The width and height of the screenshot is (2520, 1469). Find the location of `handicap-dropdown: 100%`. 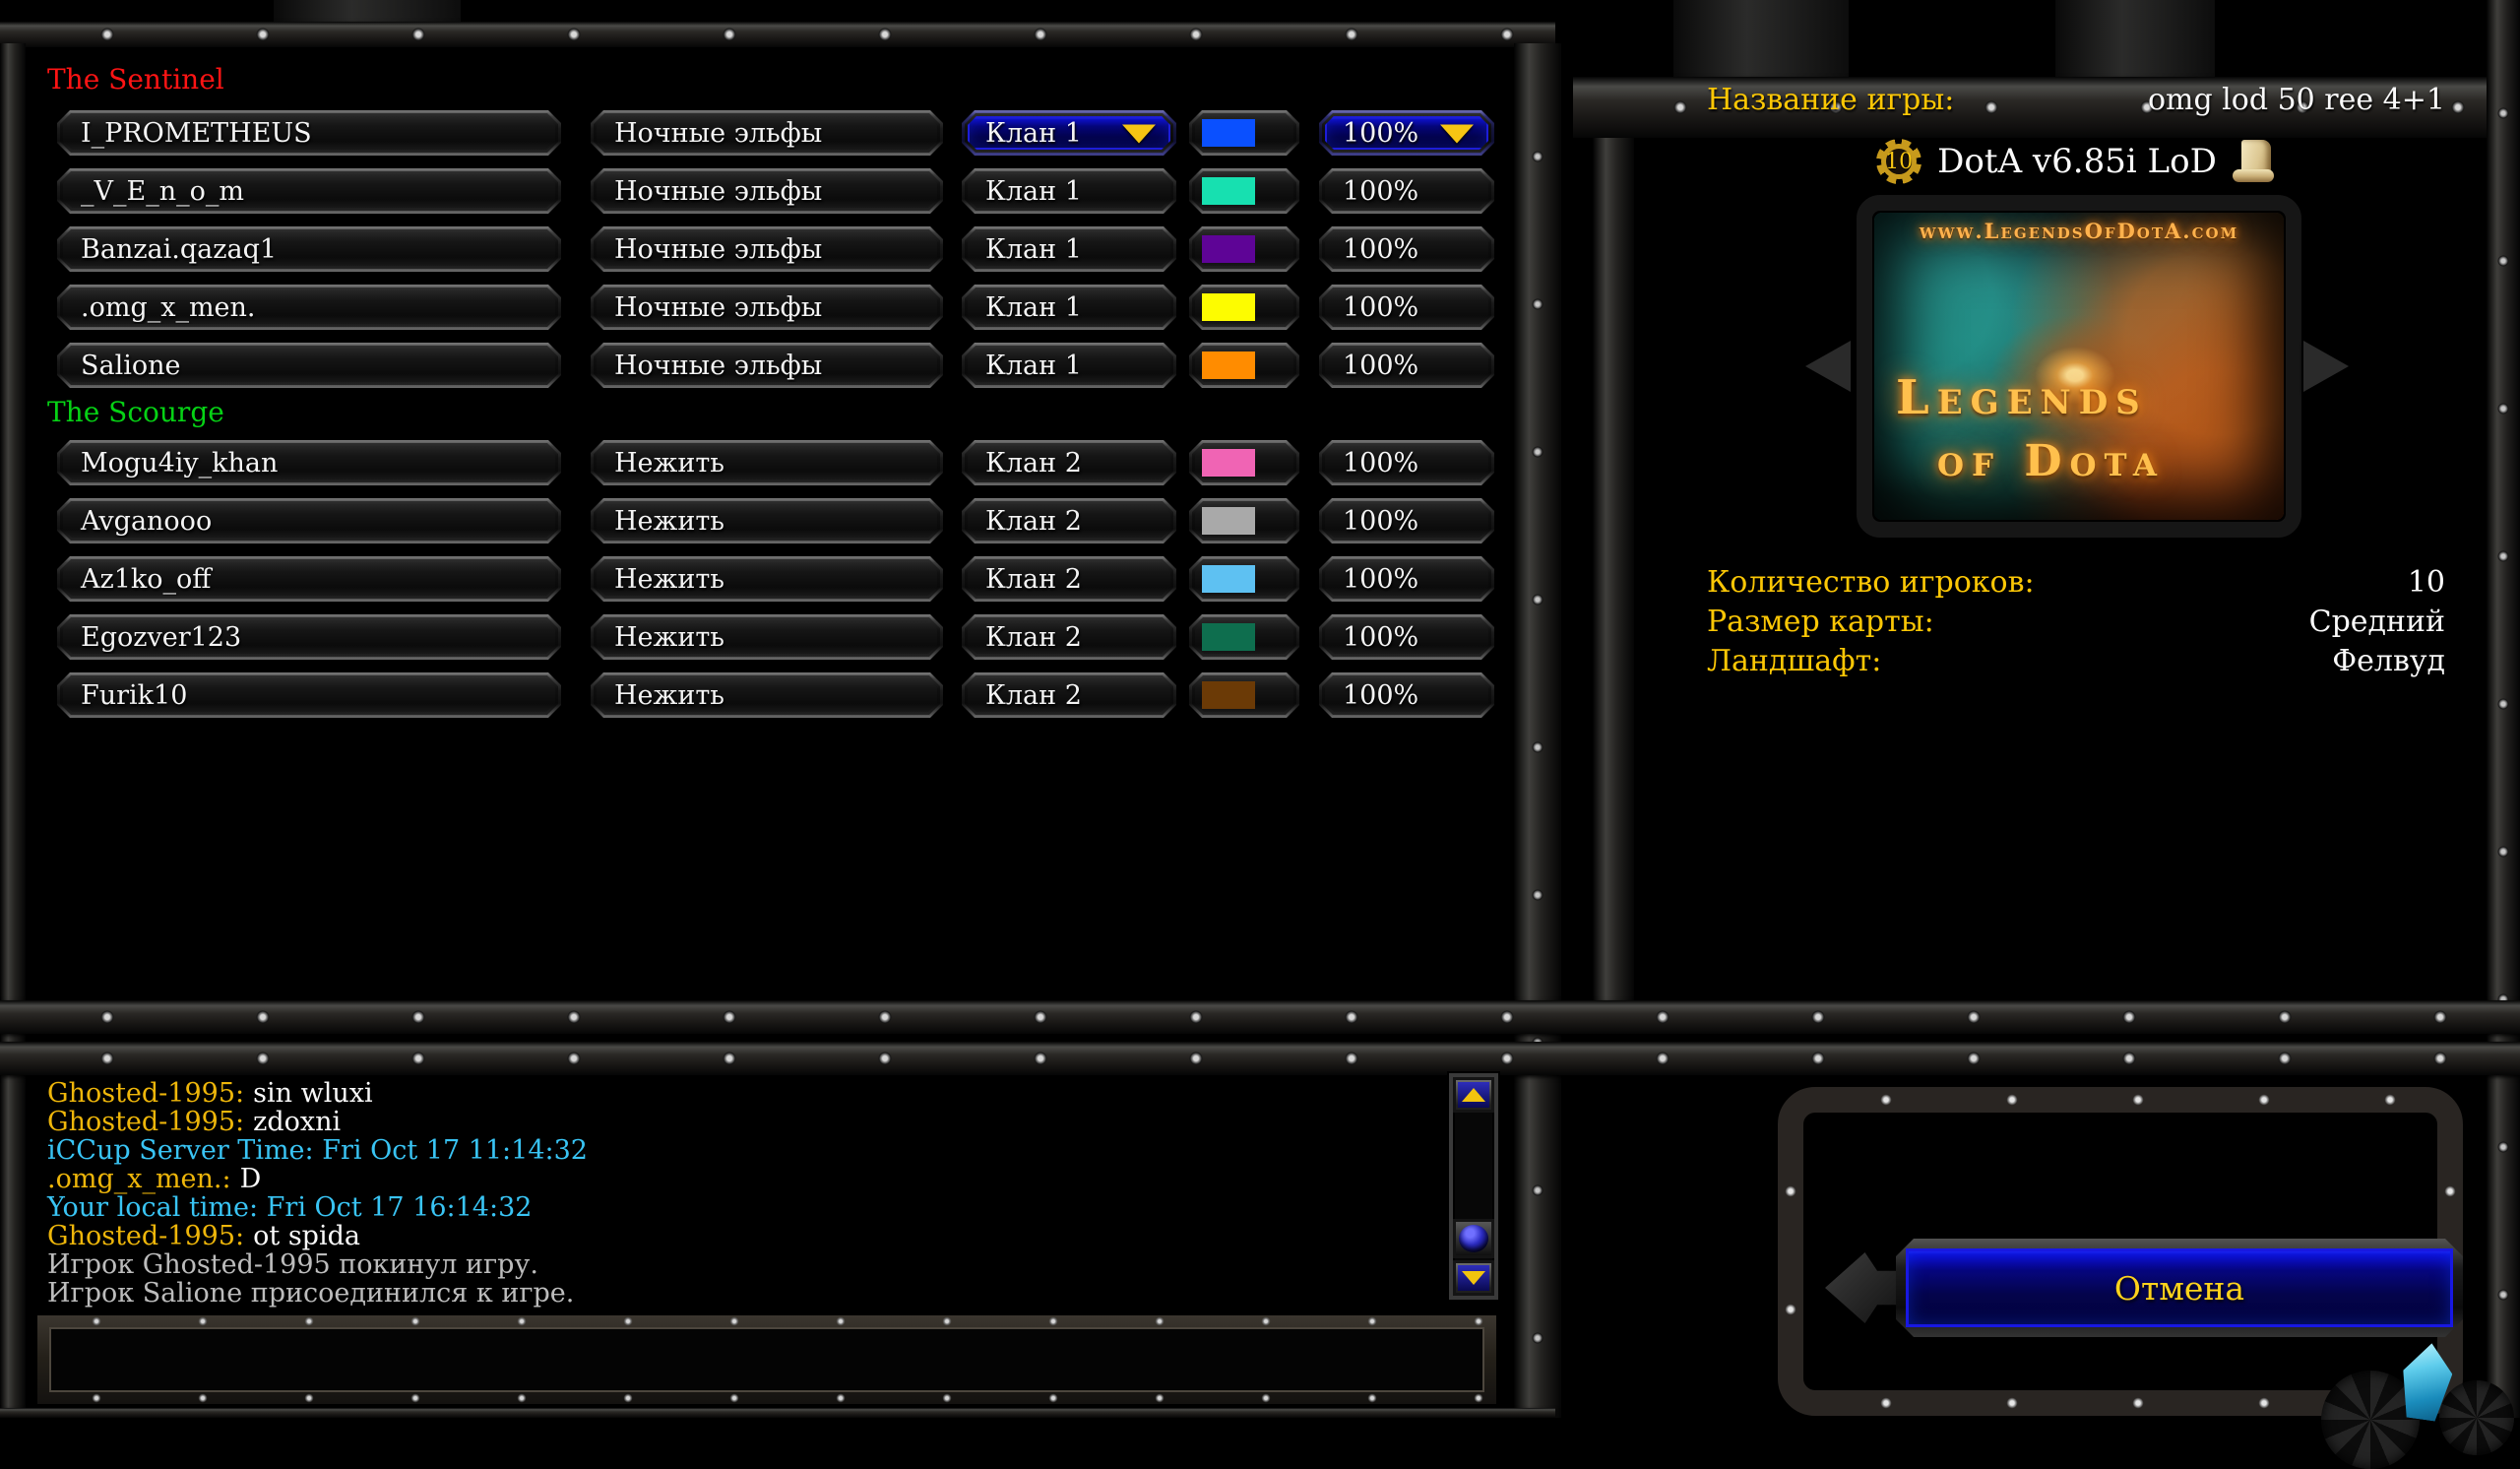

handicap-dropdown: 100% is located at coordinates (1406, 133).